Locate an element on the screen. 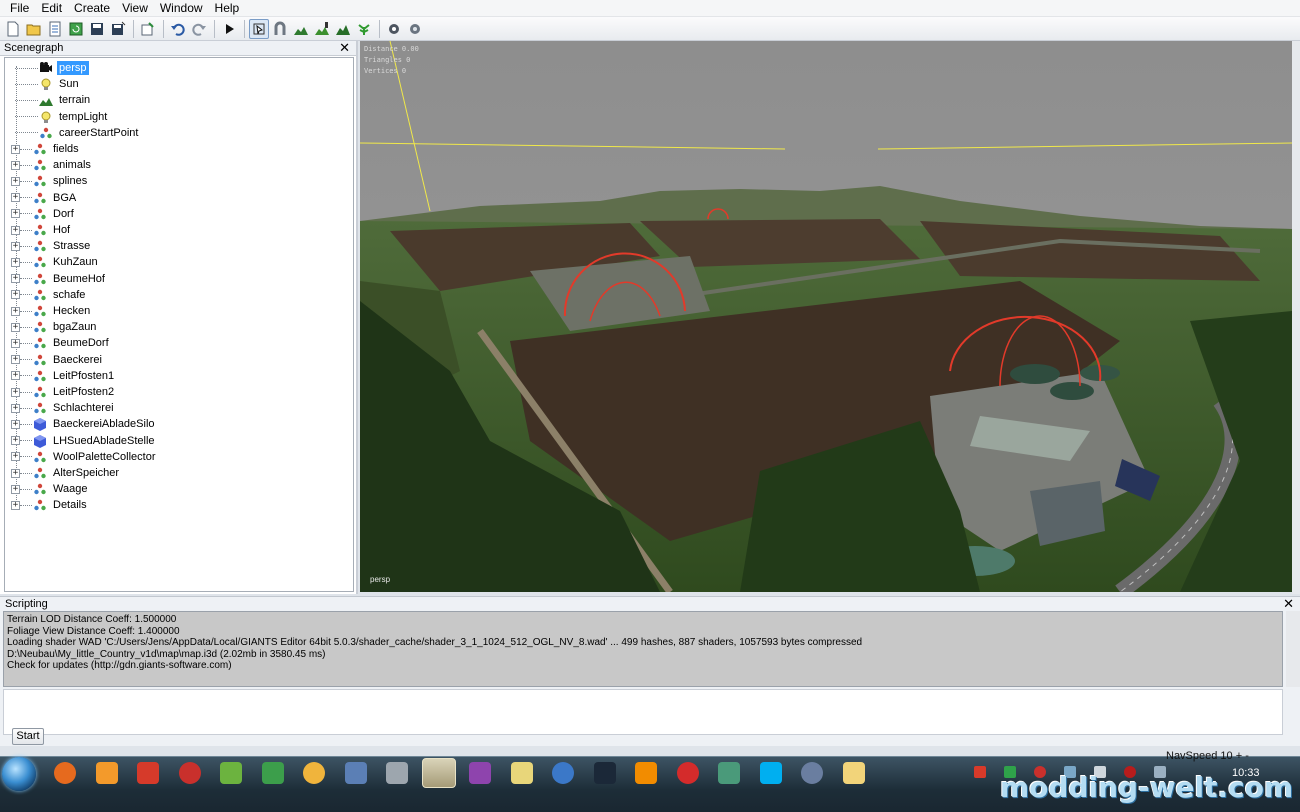  tree-node-waage: + Waage is located at coordinates (47, 489).